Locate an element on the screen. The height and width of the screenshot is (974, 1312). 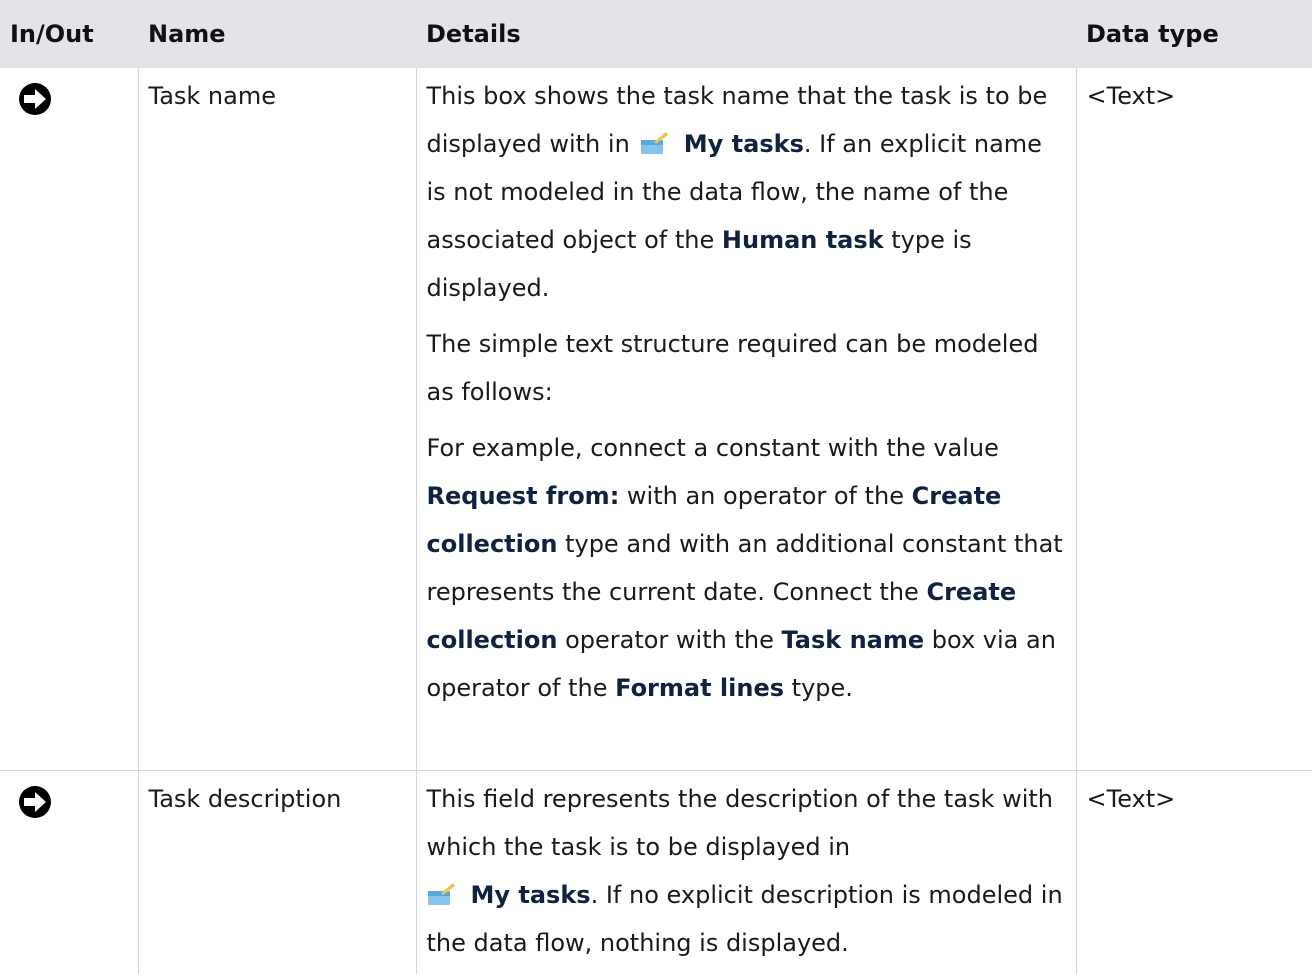
header-name: Name is located at coordinates (277, 34).